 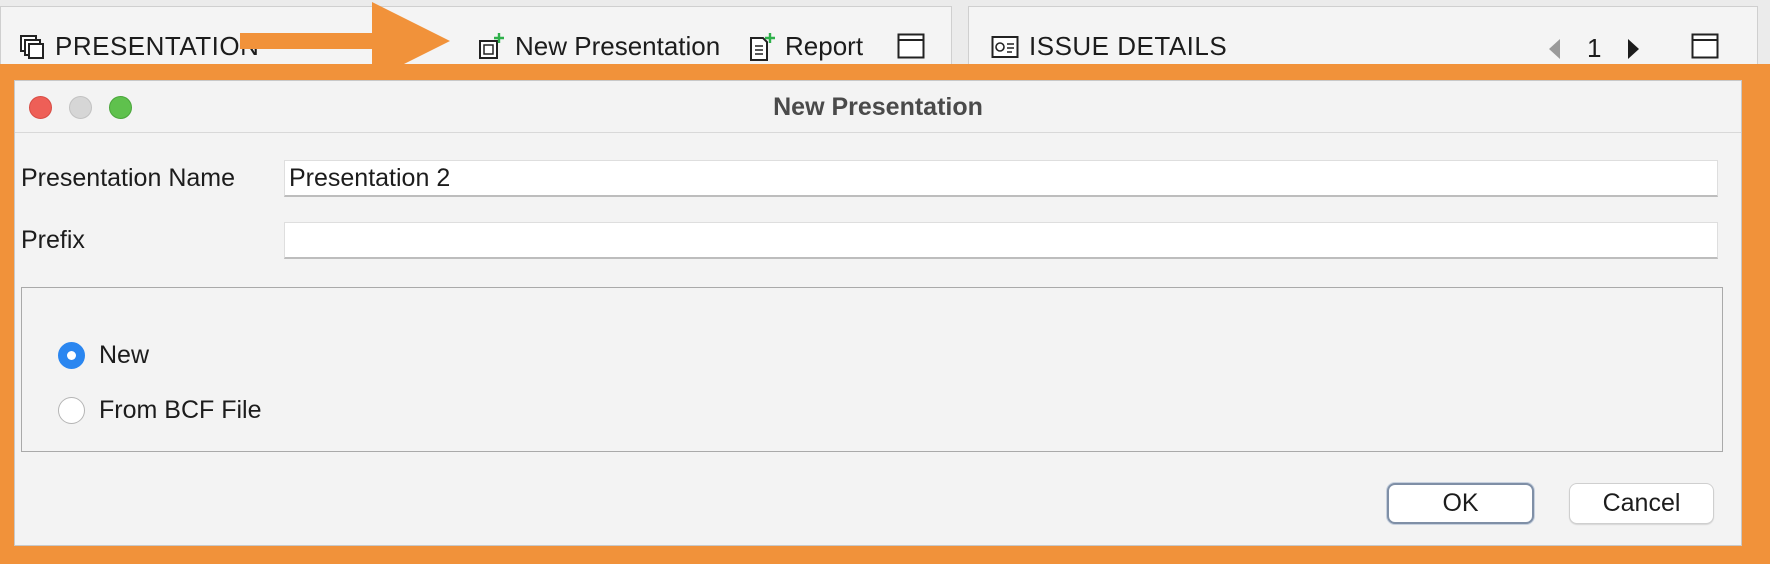 I want to click on cancel-button: Cancel, so click(x=1641, y=503).